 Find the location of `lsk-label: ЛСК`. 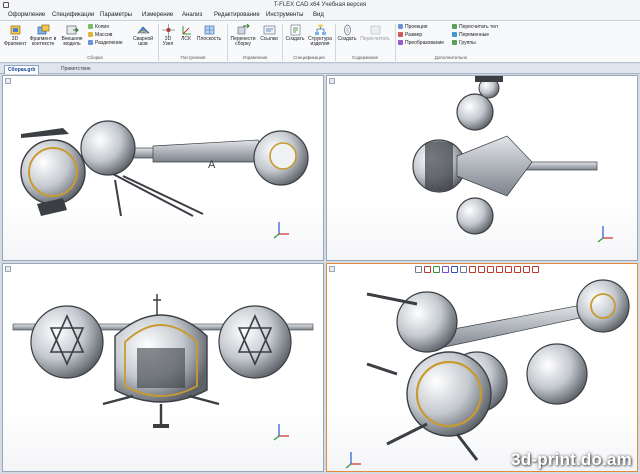

lsk-label: ЛСК is located at coordinates (186, 39).